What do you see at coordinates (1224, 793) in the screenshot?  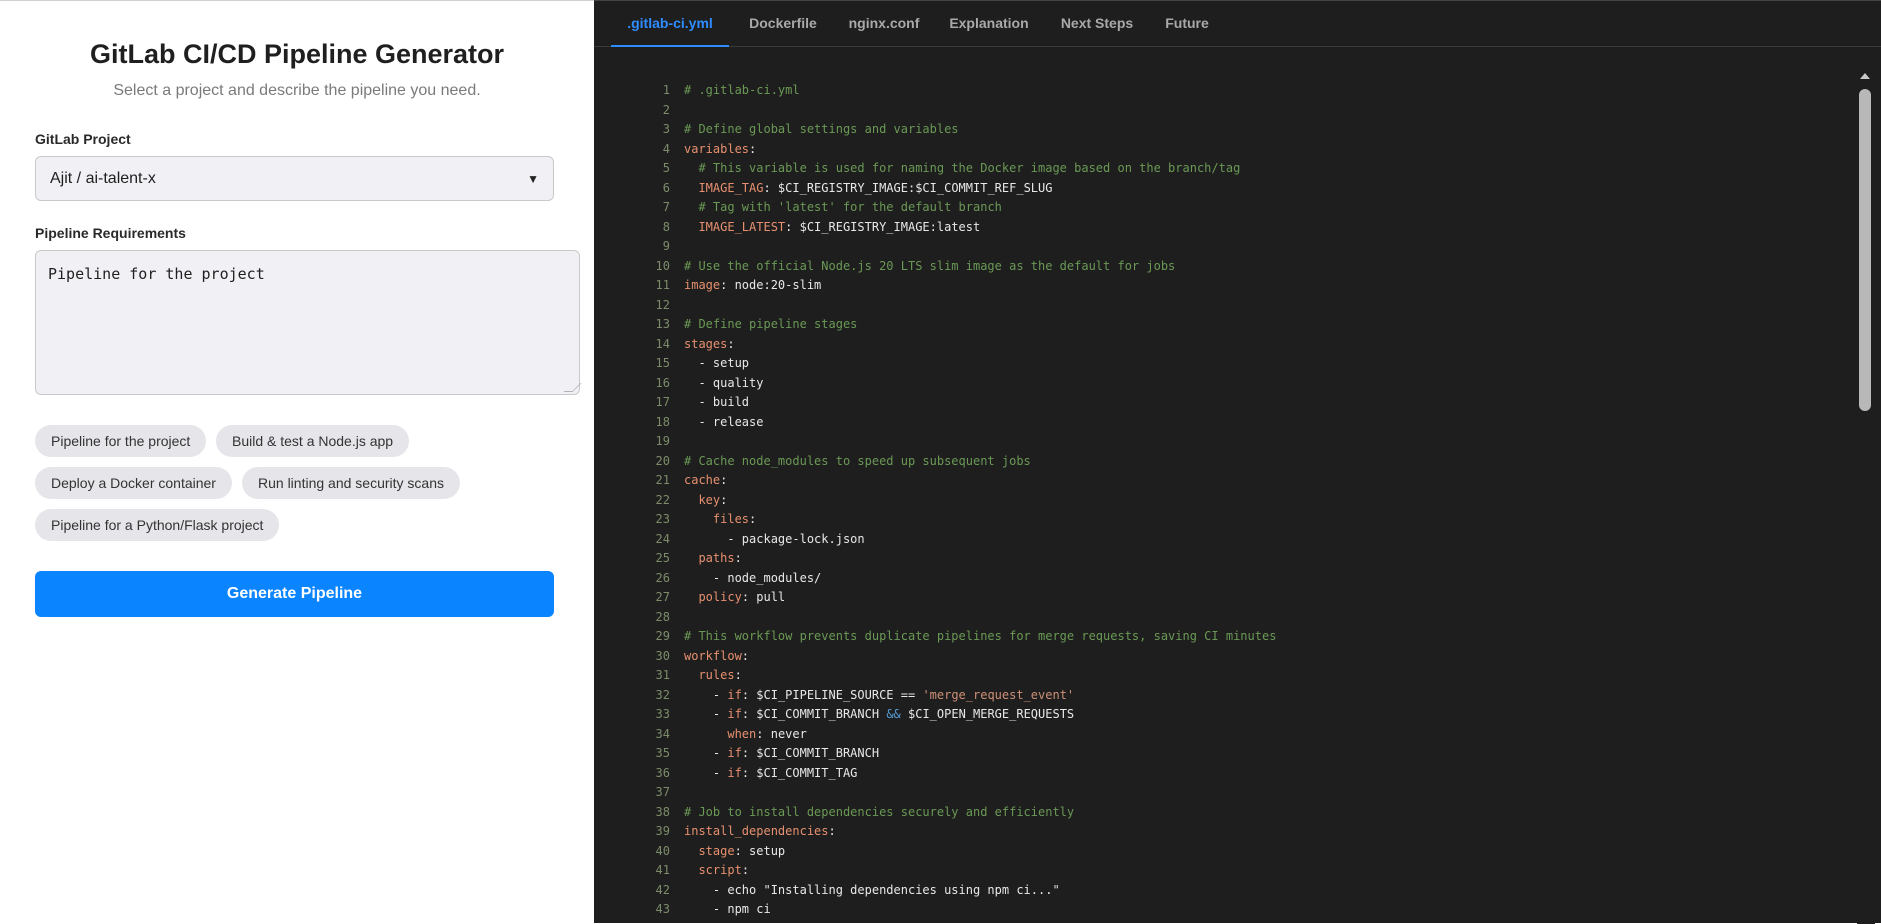 I see `code-line: 37` at bounding box center [1224, 793].